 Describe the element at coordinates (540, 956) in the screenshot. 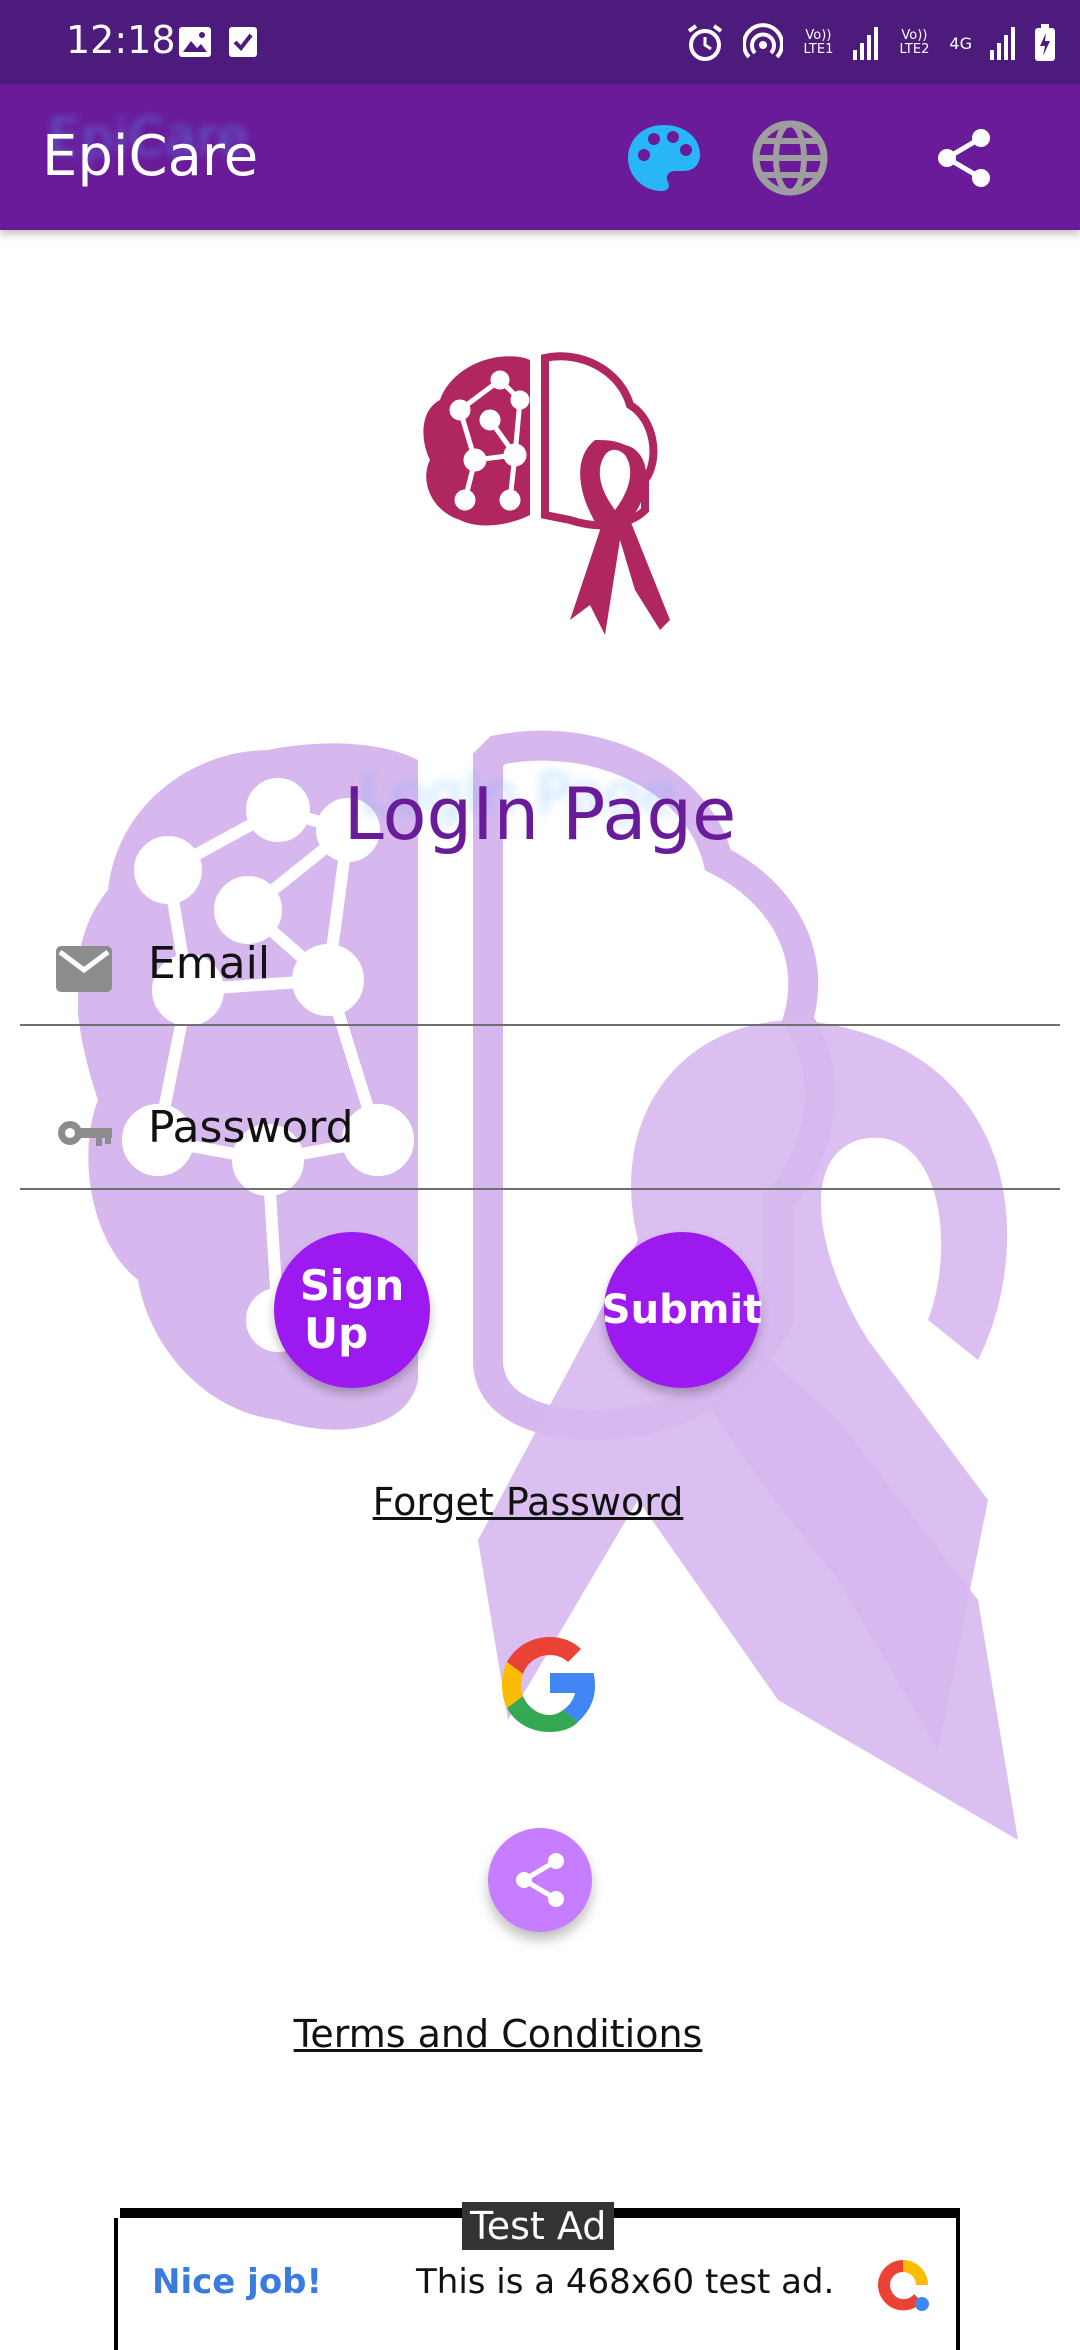

I see `email-field: Email` at that location.